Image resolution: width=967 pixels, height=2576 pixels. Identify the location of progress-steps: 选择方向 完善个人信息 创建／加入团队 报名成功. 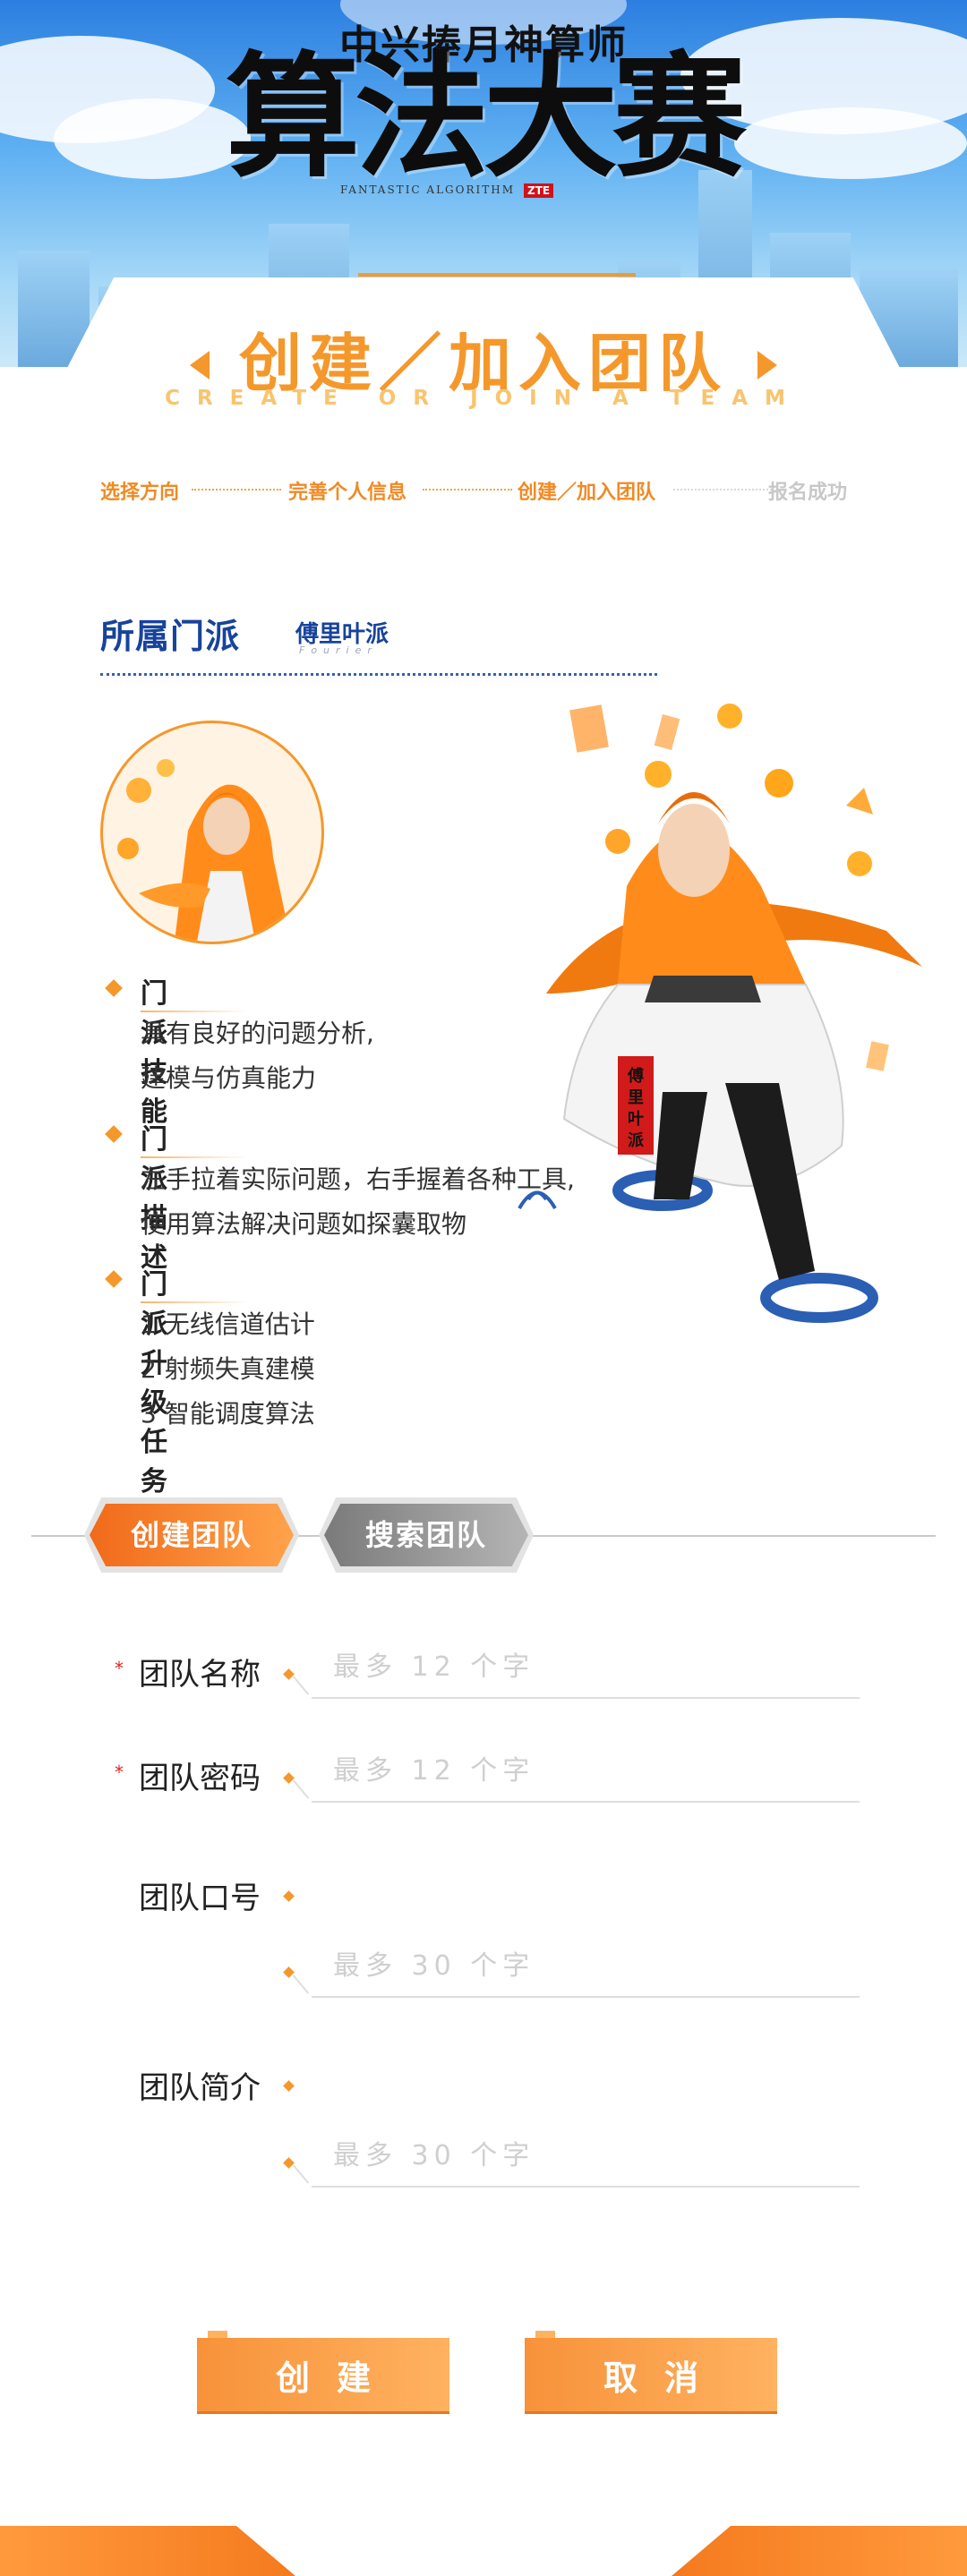
(480, 490).